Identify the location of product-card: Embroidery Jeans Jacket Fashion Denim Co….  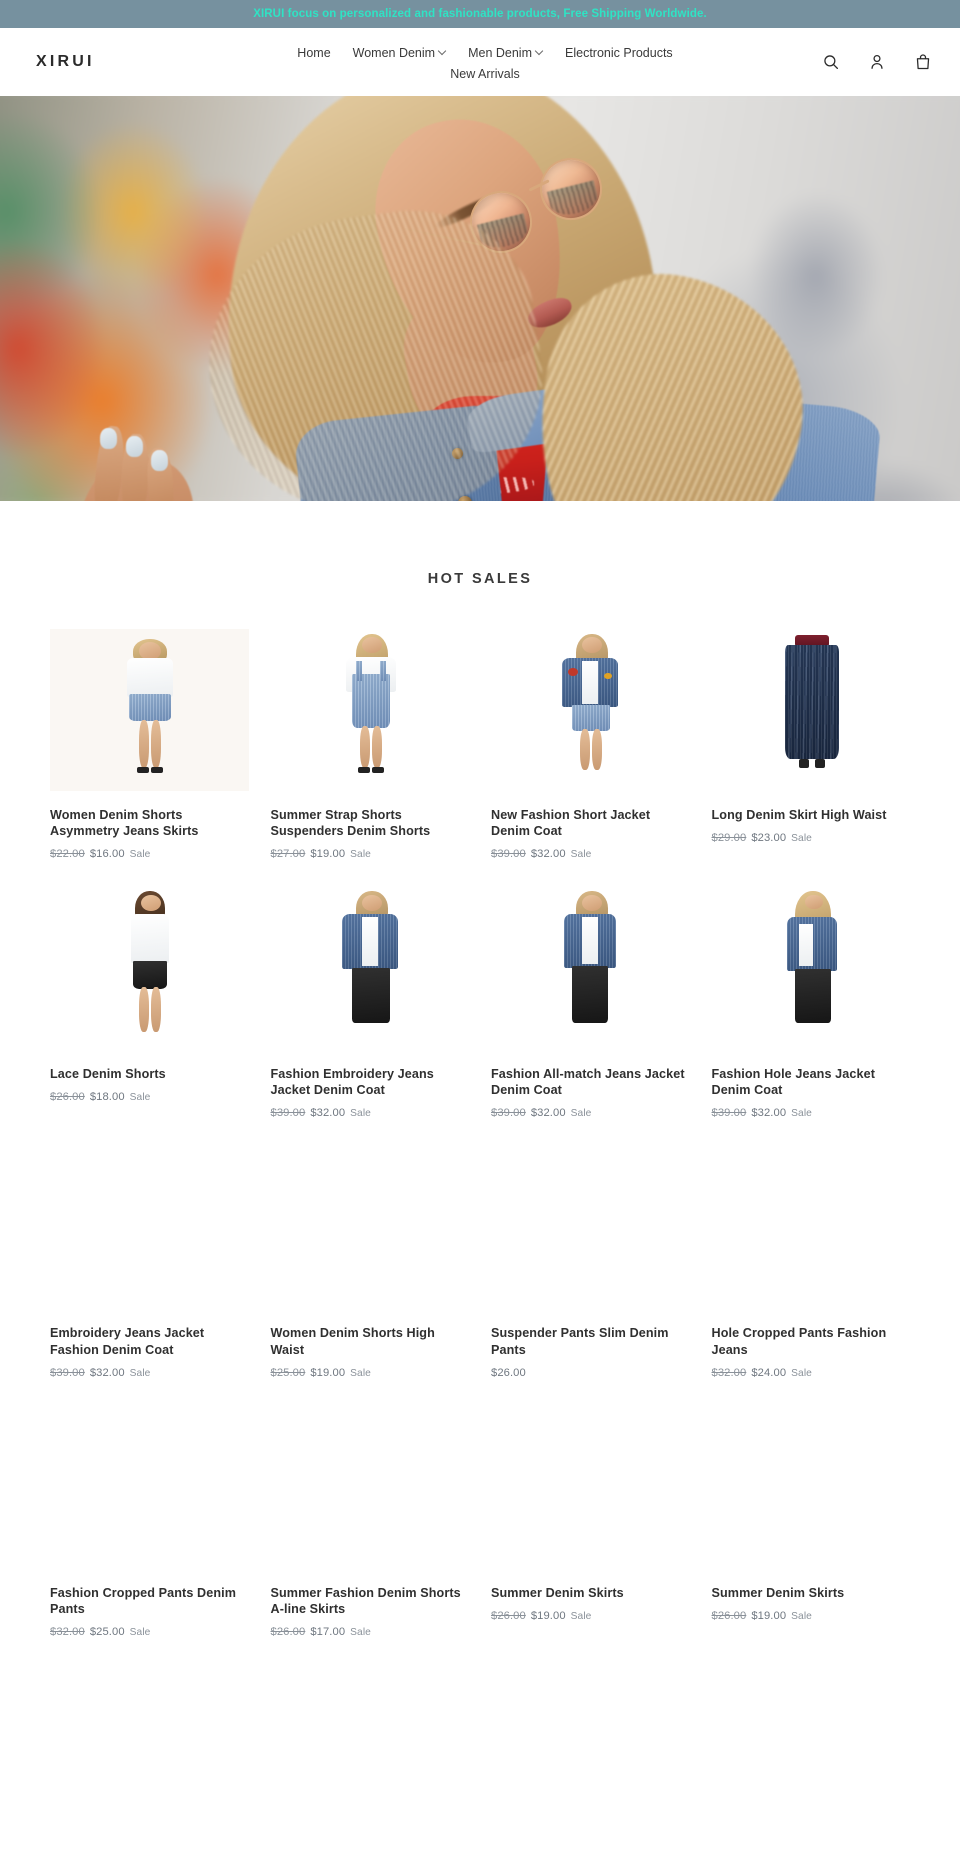
(149, 1263).